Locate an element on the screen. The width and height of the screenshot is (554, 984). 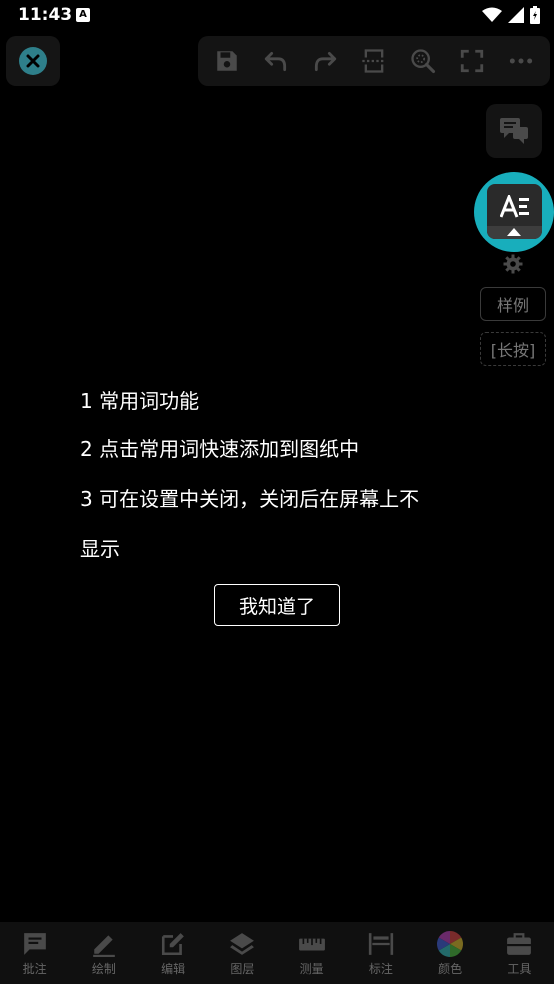
nav-item-dimension: 标注 is located at coordinates (380, 953).